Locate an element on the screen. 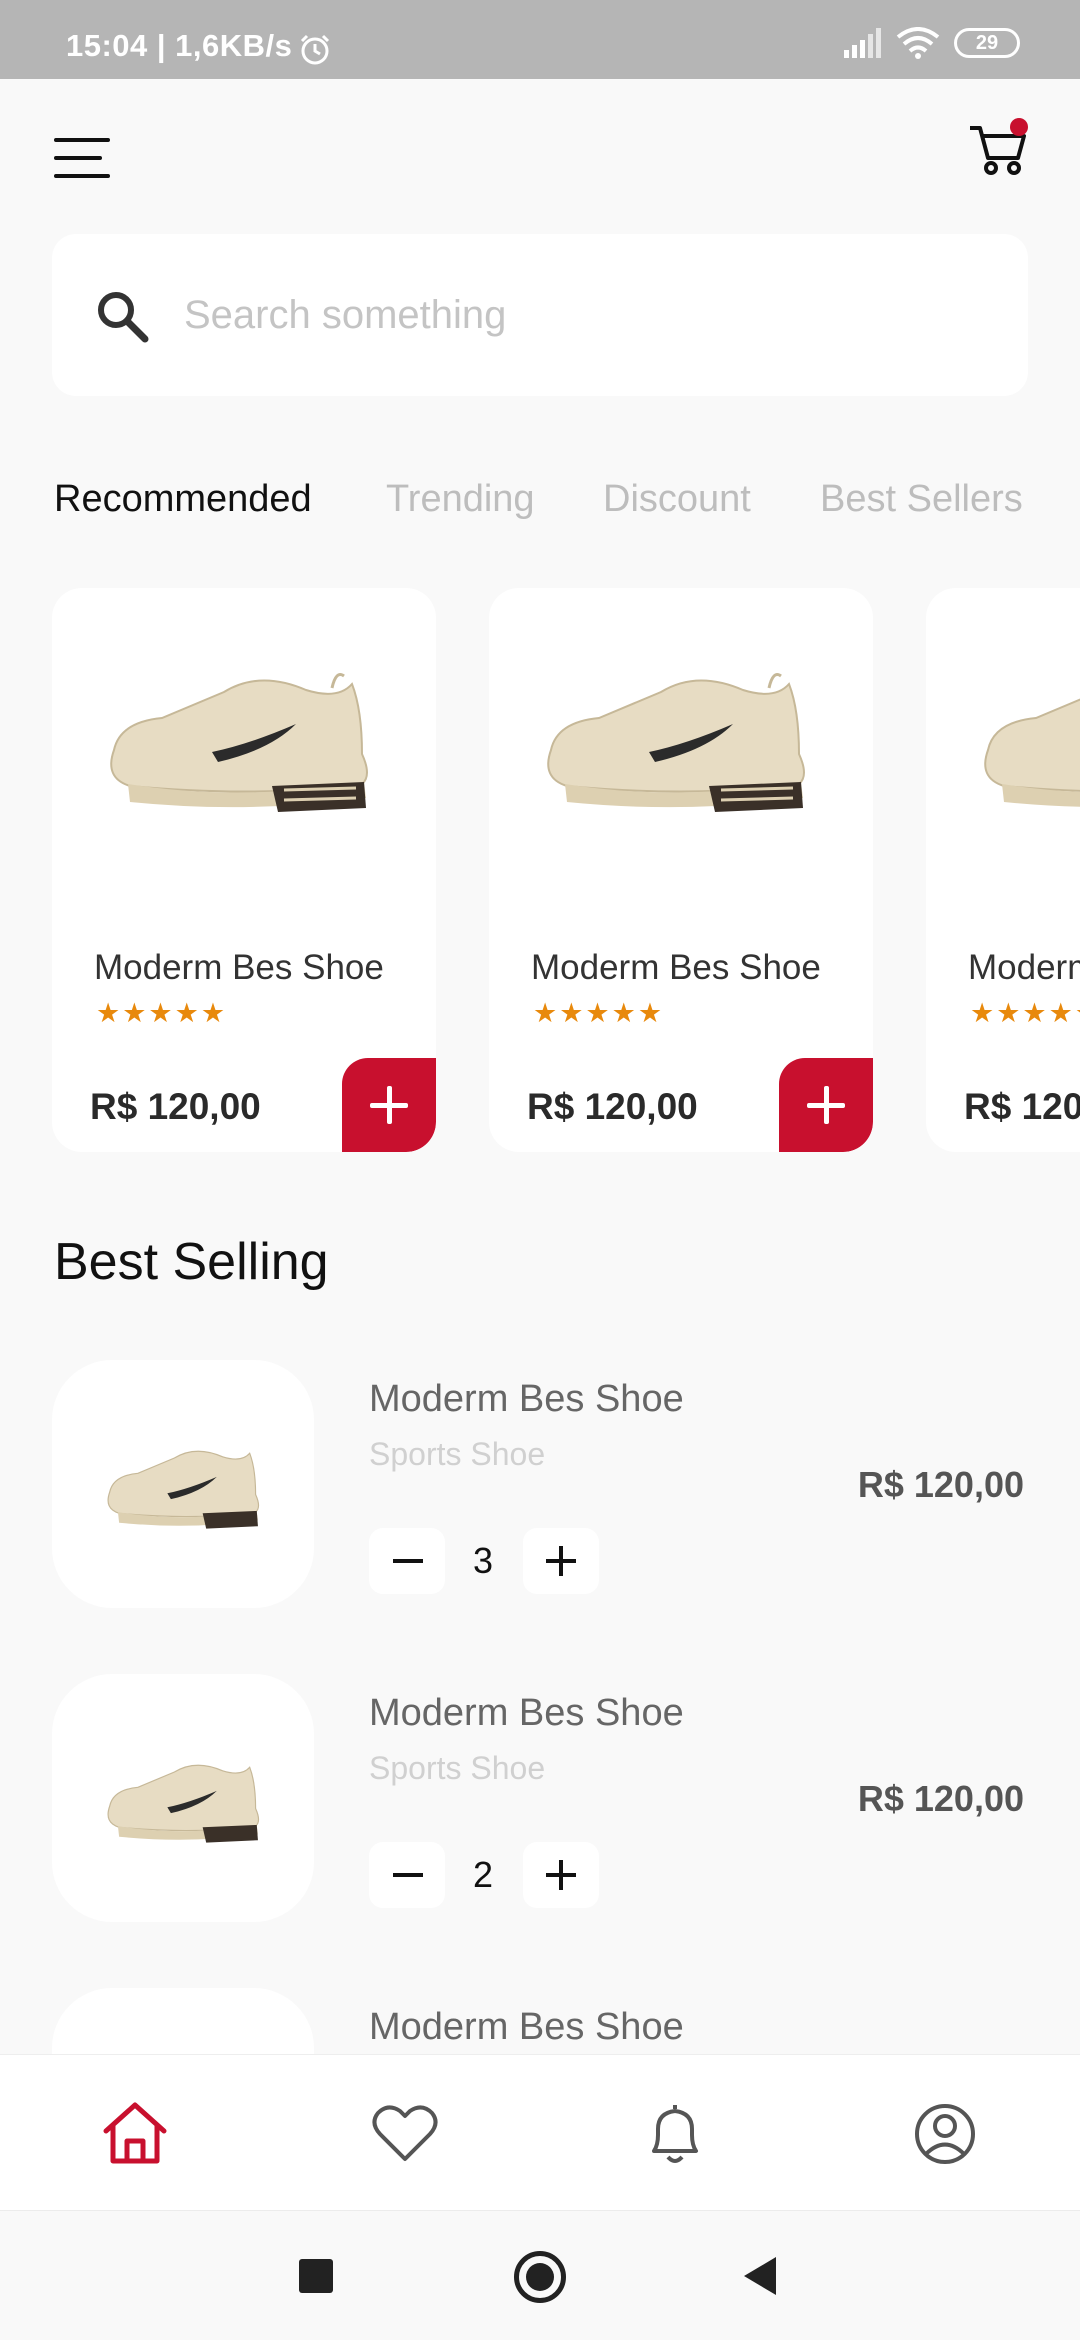  tab-recommended: Recommended is located at coordinates (183, 499).